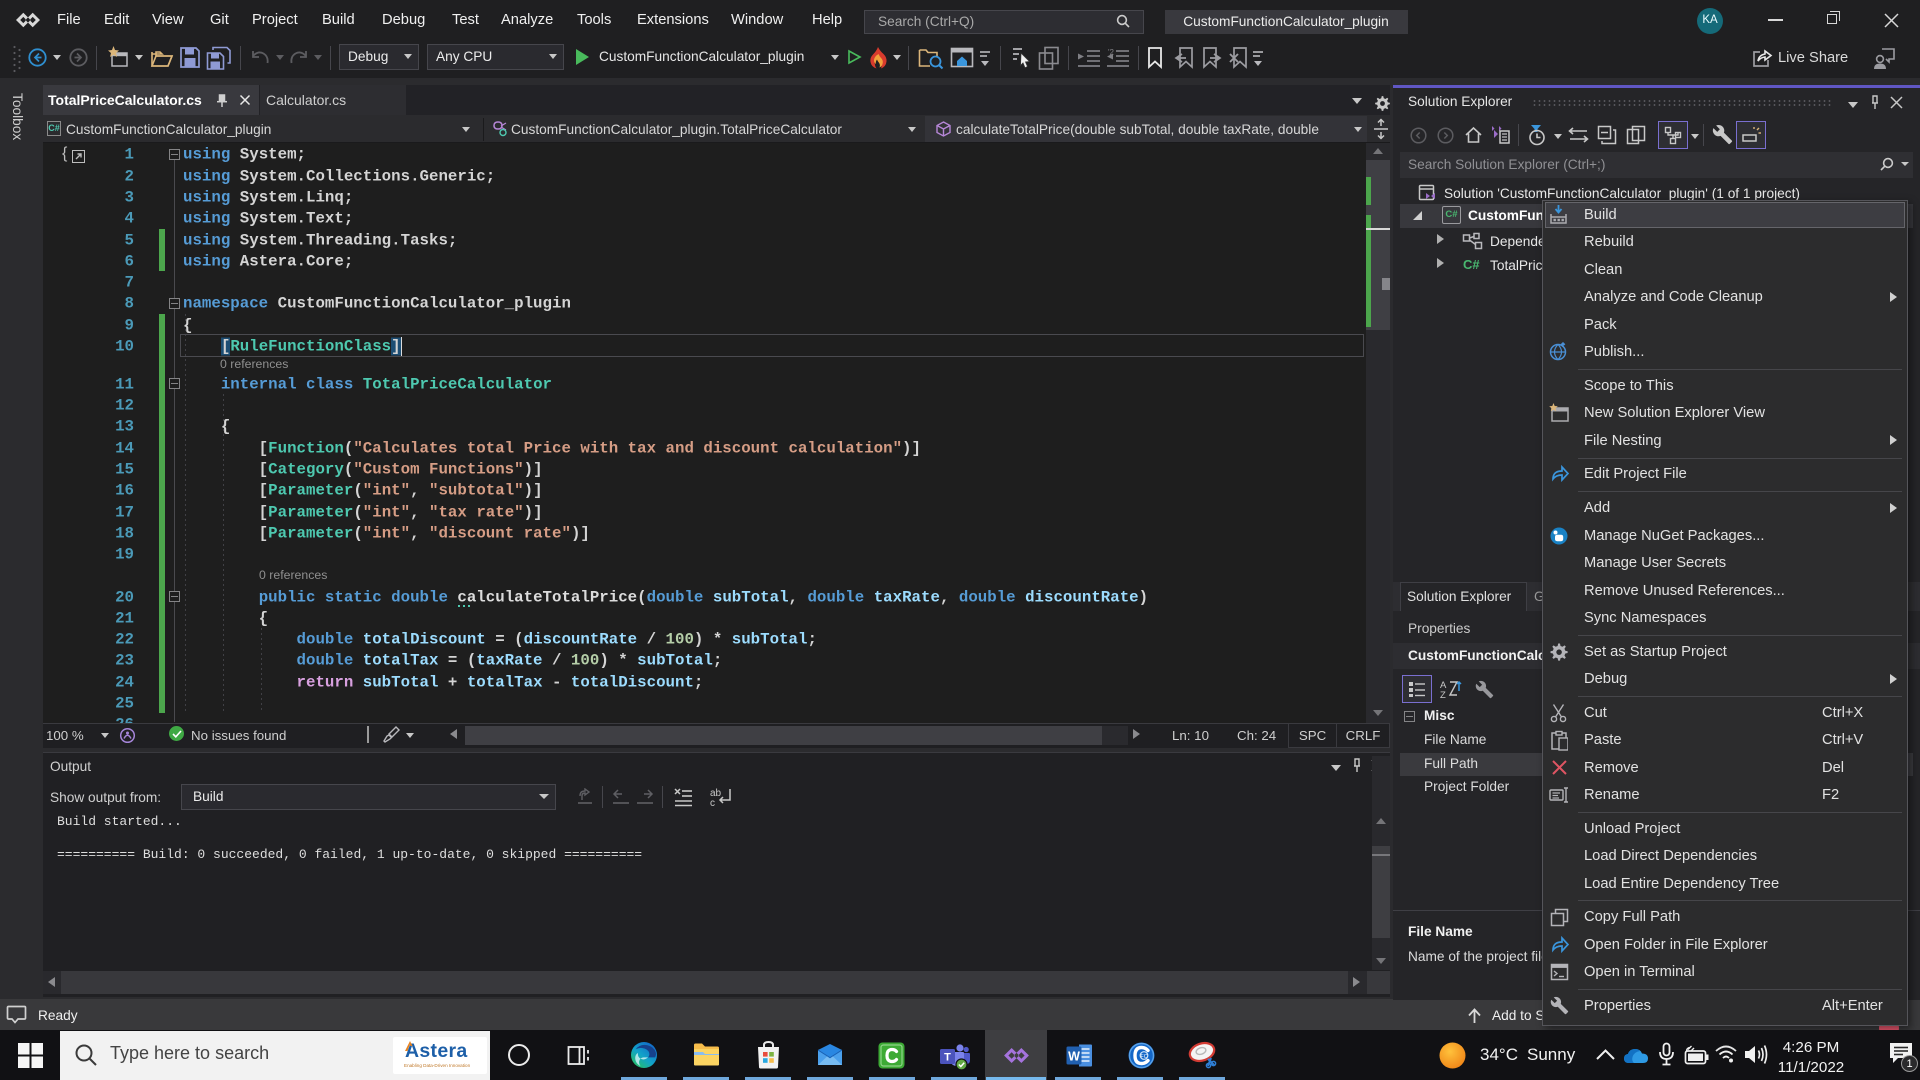  What do you see at coordinates (1074, 1057) in the screenshot?
I see `svg-text: W` at bounding box center [1074, 1057].